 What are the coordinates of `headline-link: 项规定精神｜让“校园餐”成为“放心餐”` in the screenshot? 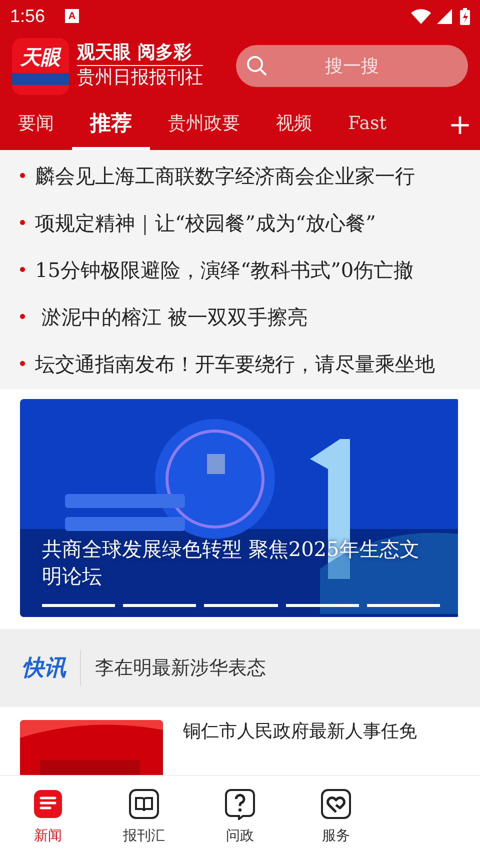 It's located at (205, 223).